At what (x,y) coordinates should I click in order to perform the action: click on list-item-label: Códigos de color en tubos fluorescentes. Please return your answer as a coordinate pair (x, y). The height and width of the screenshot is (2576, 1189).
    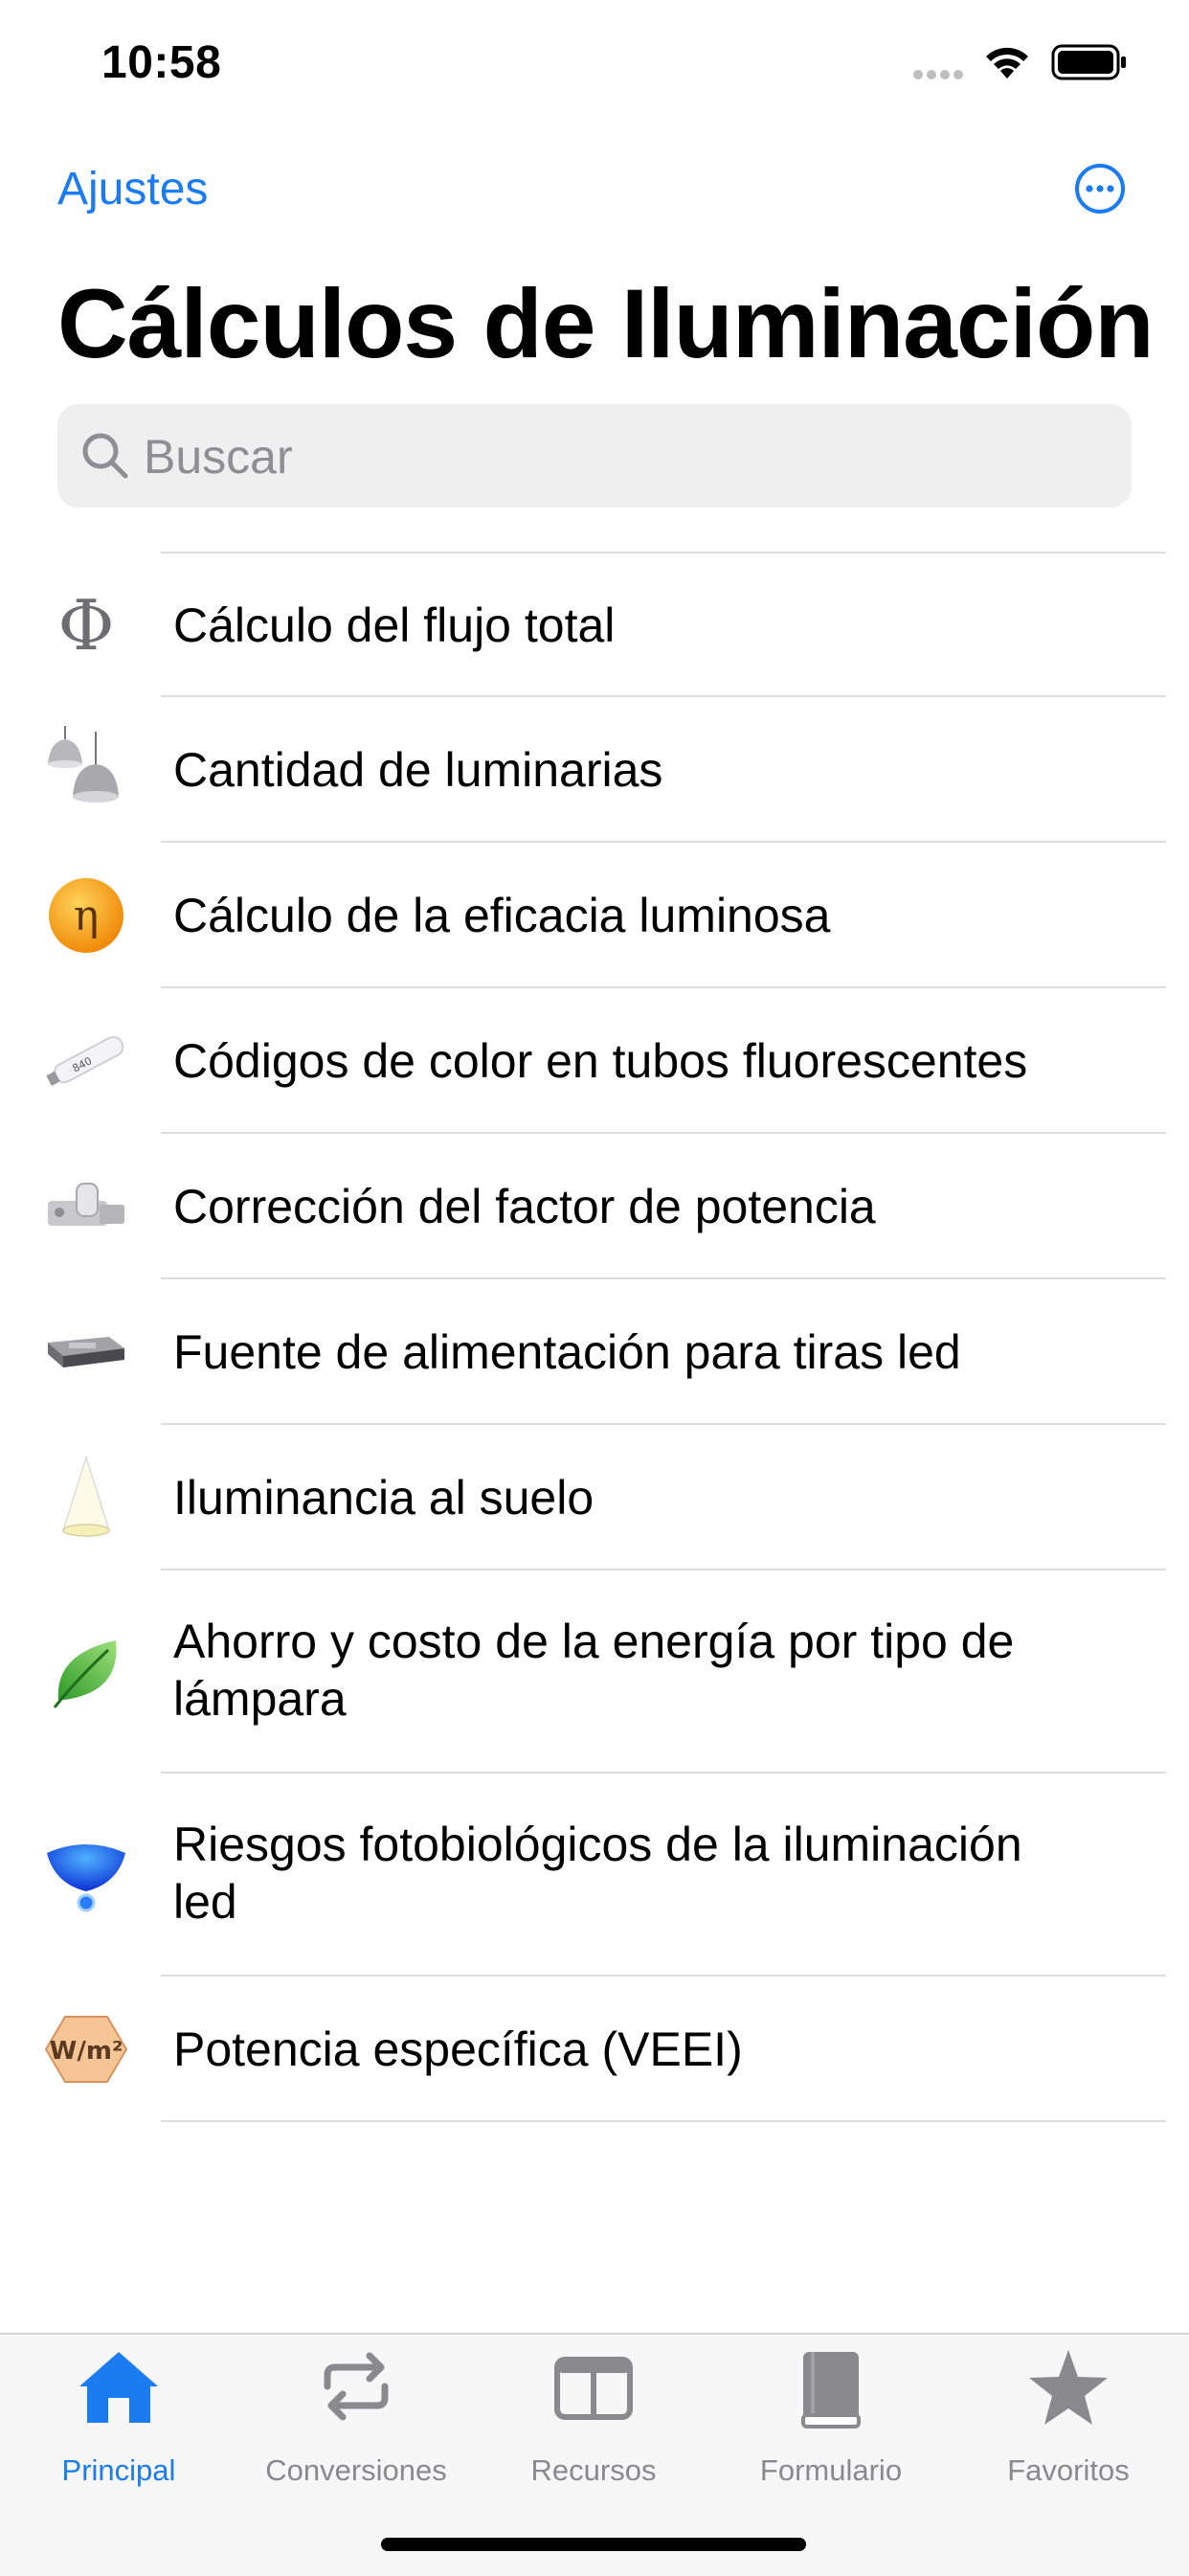
    Looking at the image, I should click on (600, 1061).